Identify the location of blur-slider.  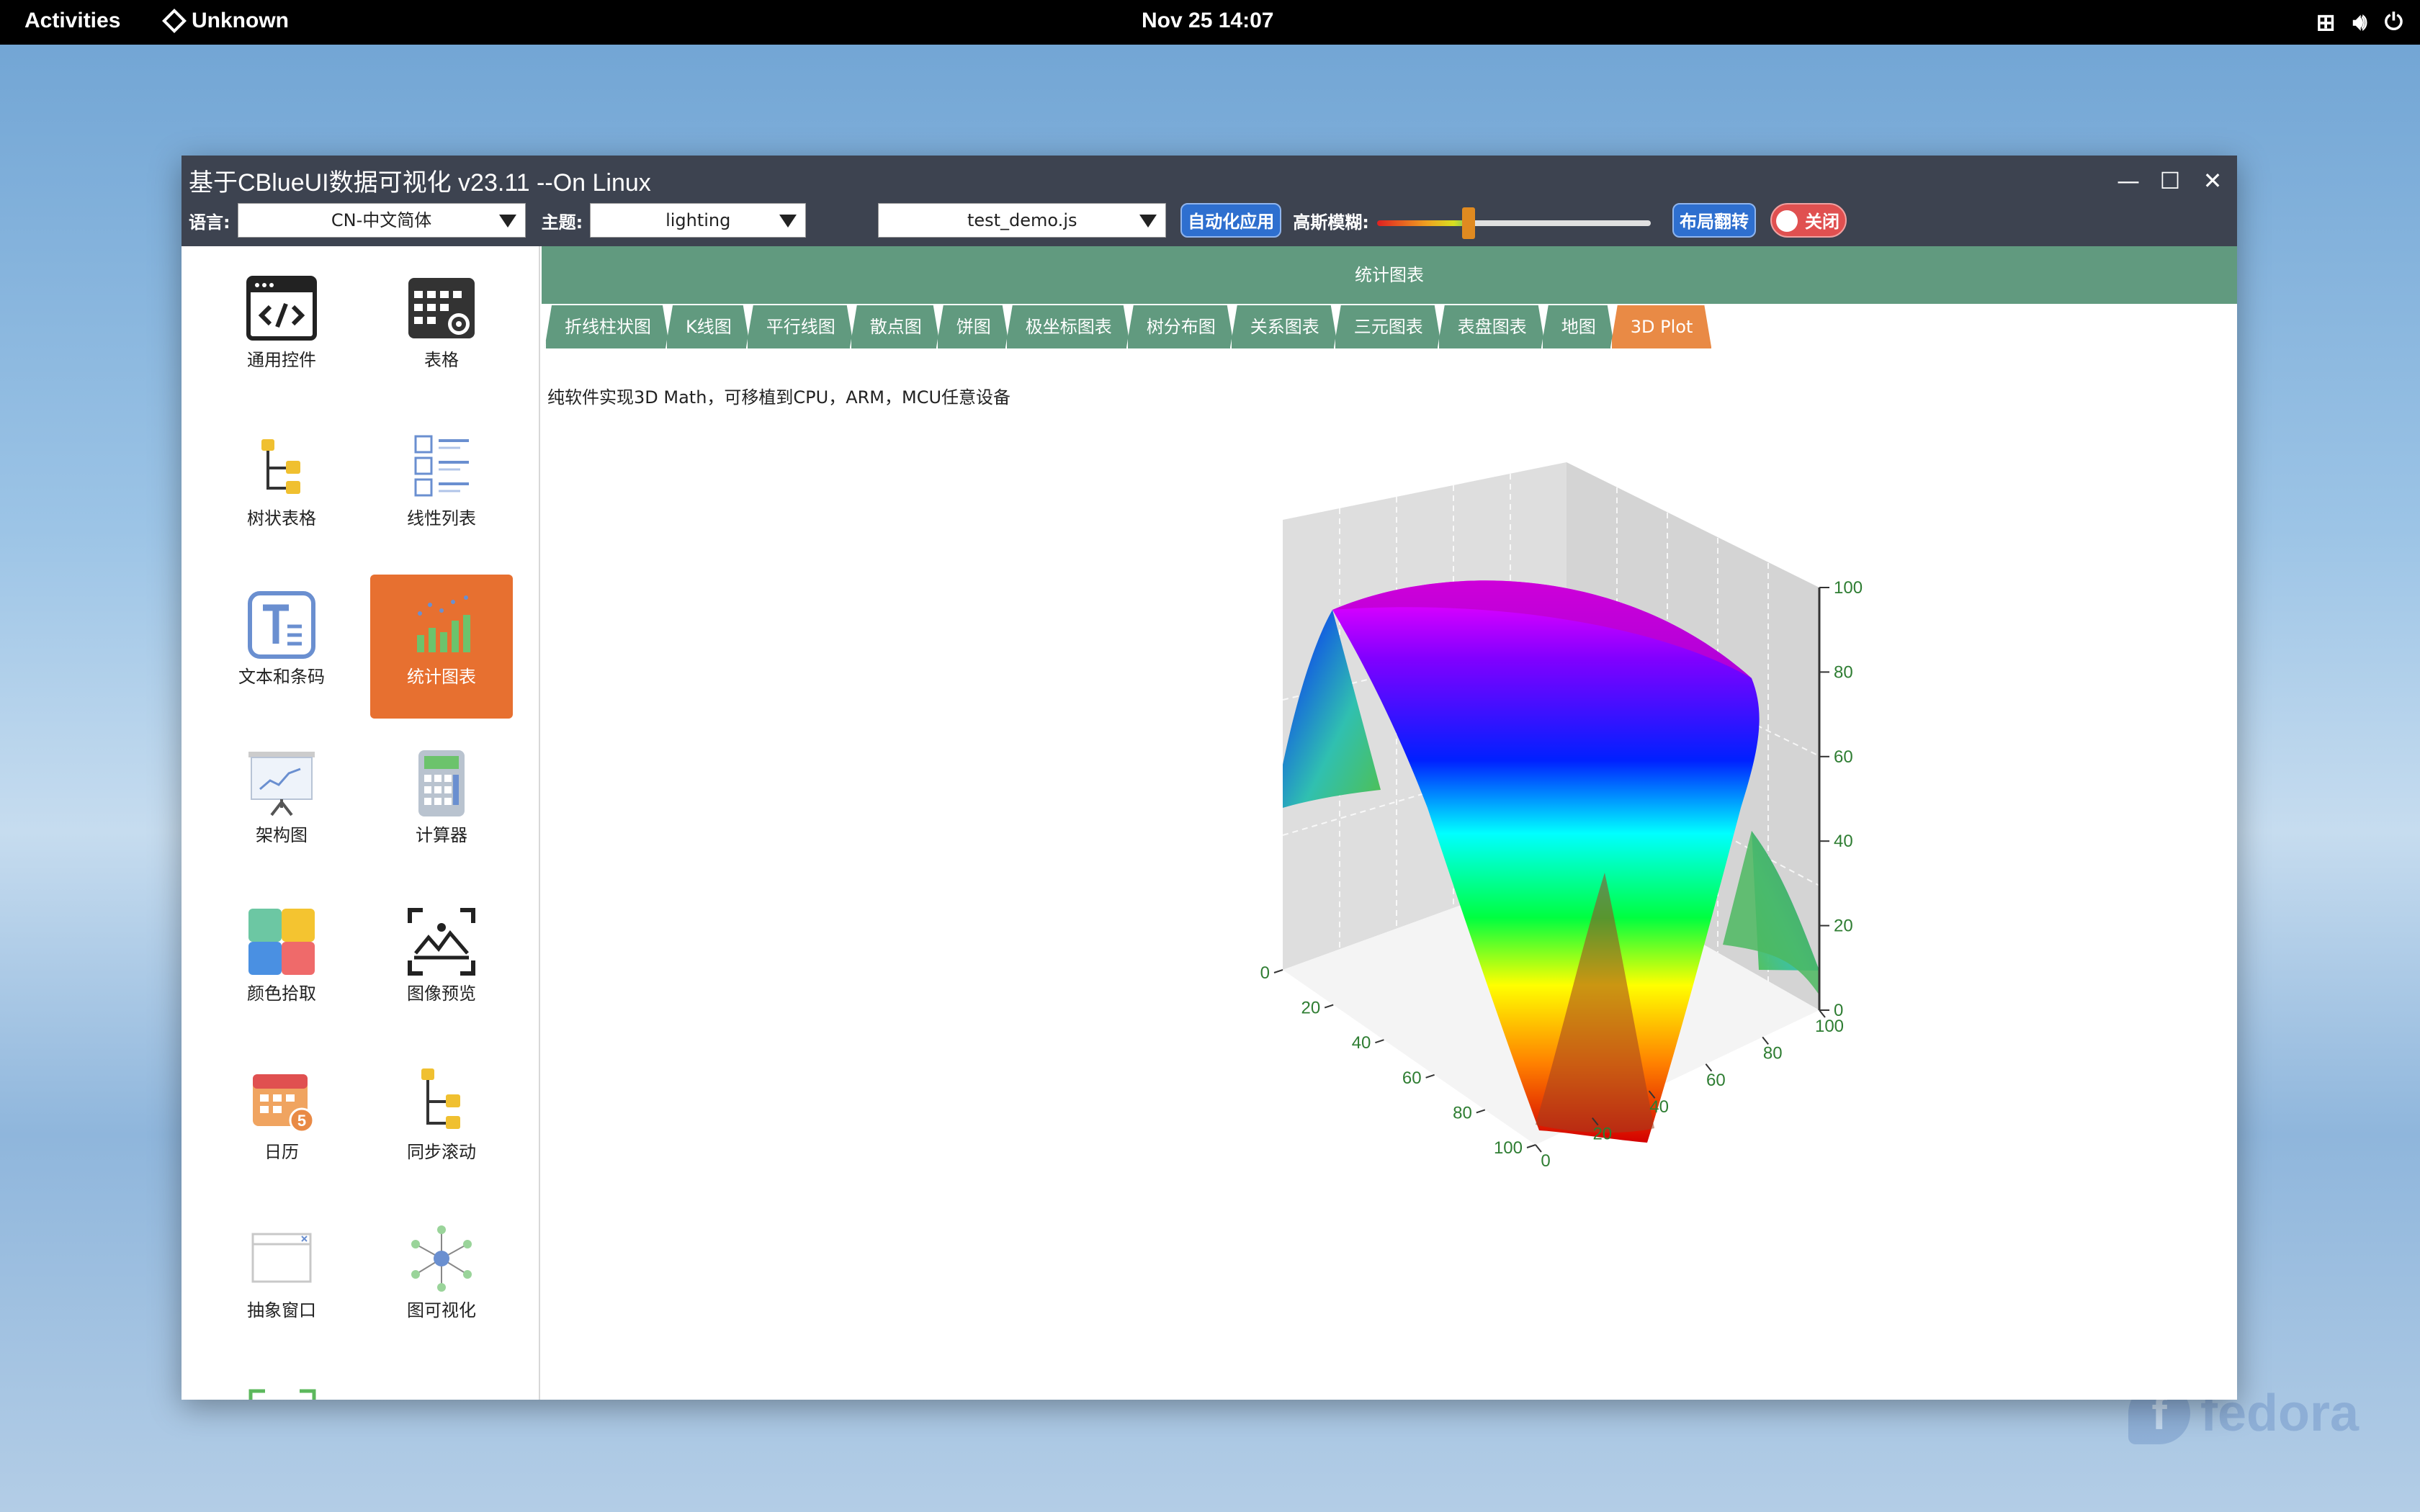
(1514, 223).